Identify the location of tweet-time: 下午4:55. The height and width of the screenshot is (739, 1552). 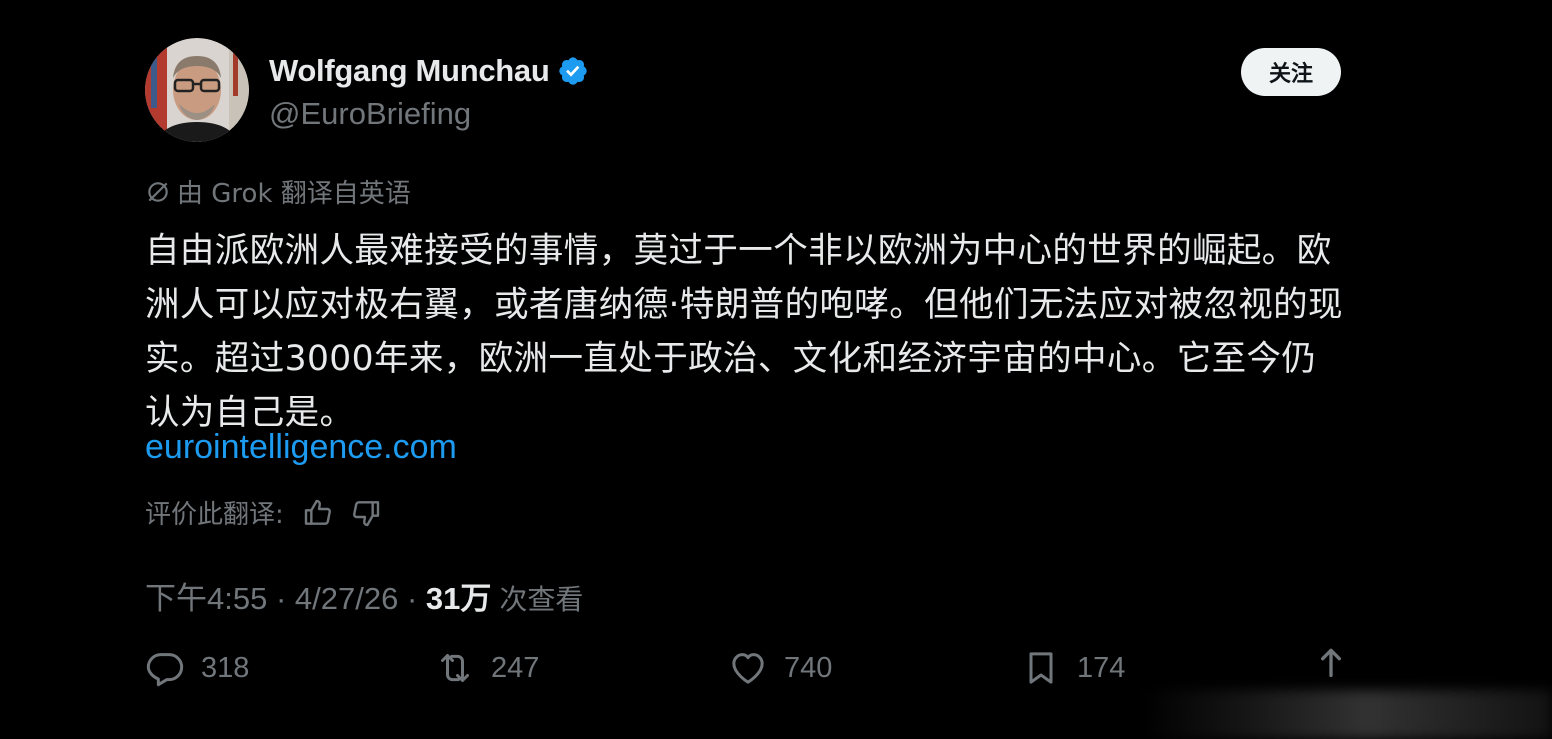
(206, 595).